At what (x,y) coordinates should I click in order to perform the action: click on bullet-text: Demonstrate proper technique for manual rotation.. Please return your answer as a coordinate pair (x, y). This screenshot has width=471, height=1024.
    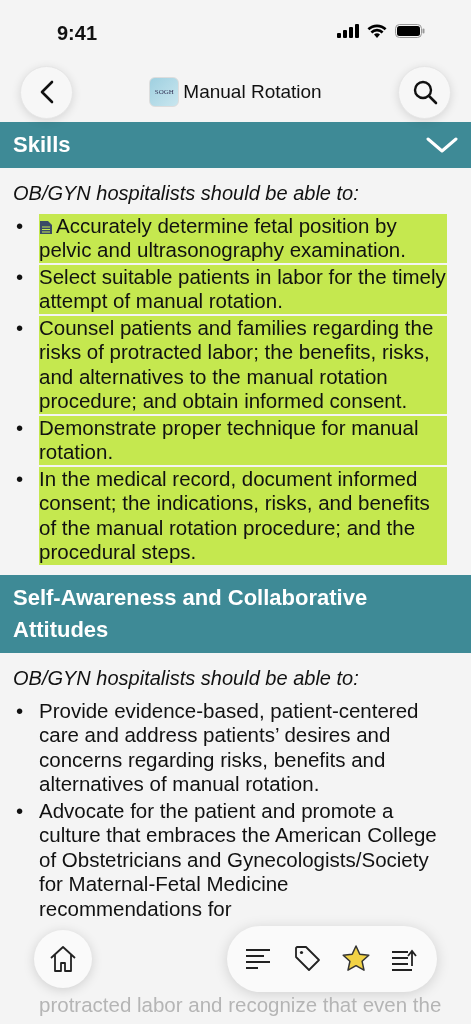
    Looking at the image, I should click on (243, 440).